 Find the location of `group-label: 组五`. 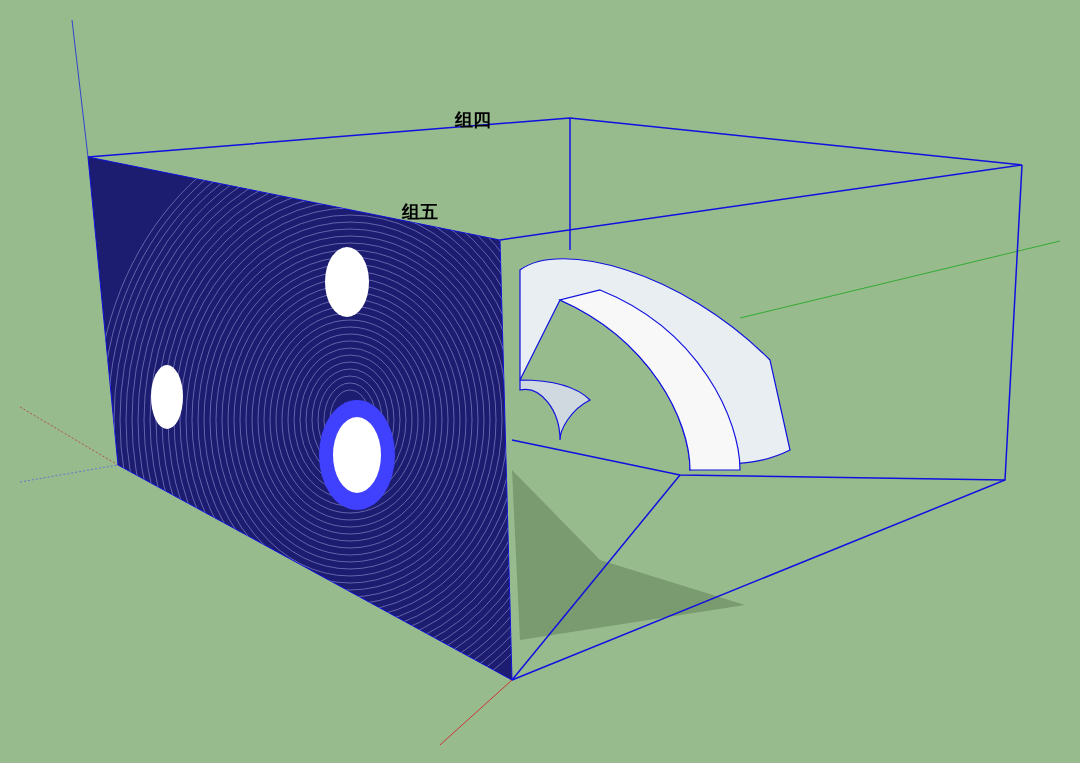

group-label: 组五 is located at coordinates (420, 212).